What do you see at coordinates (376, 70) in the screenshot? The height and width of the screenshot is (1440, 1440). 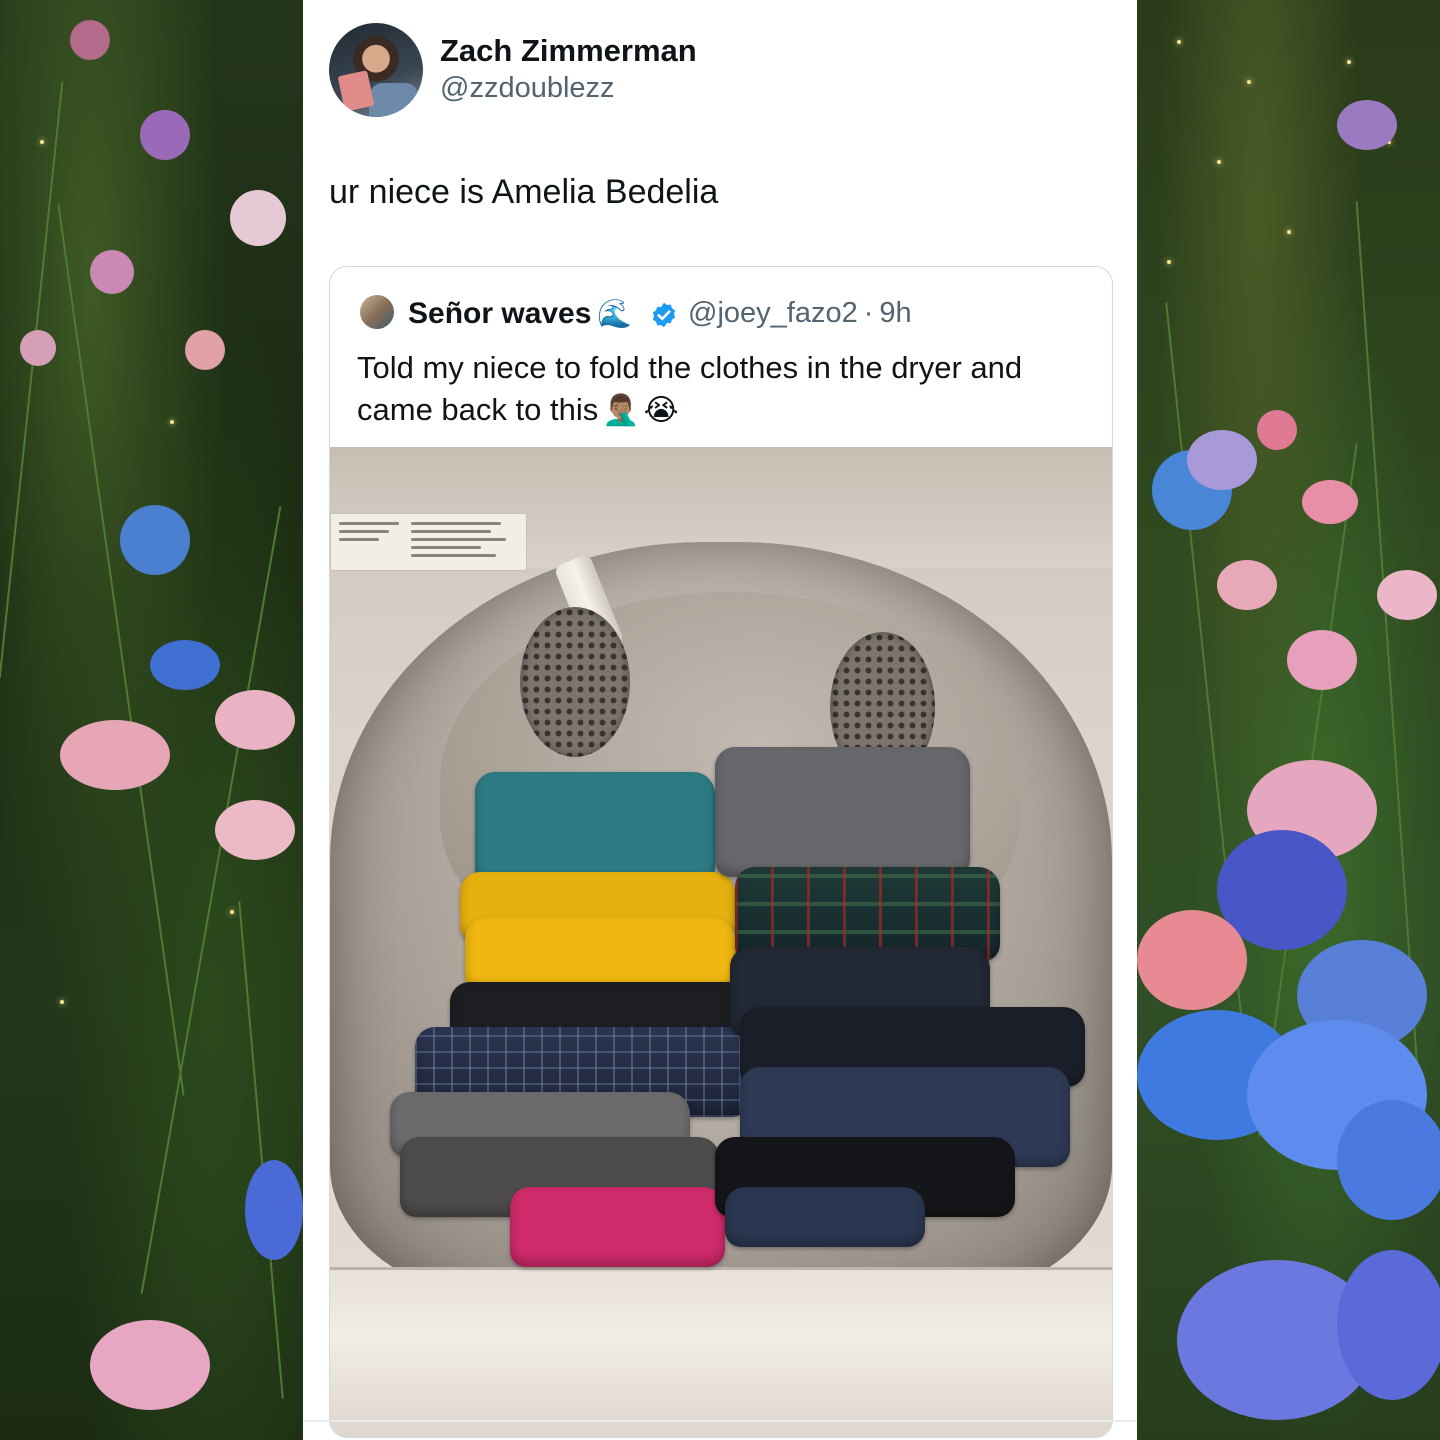 I see `author-avatar` at bounding box center [376, 70].